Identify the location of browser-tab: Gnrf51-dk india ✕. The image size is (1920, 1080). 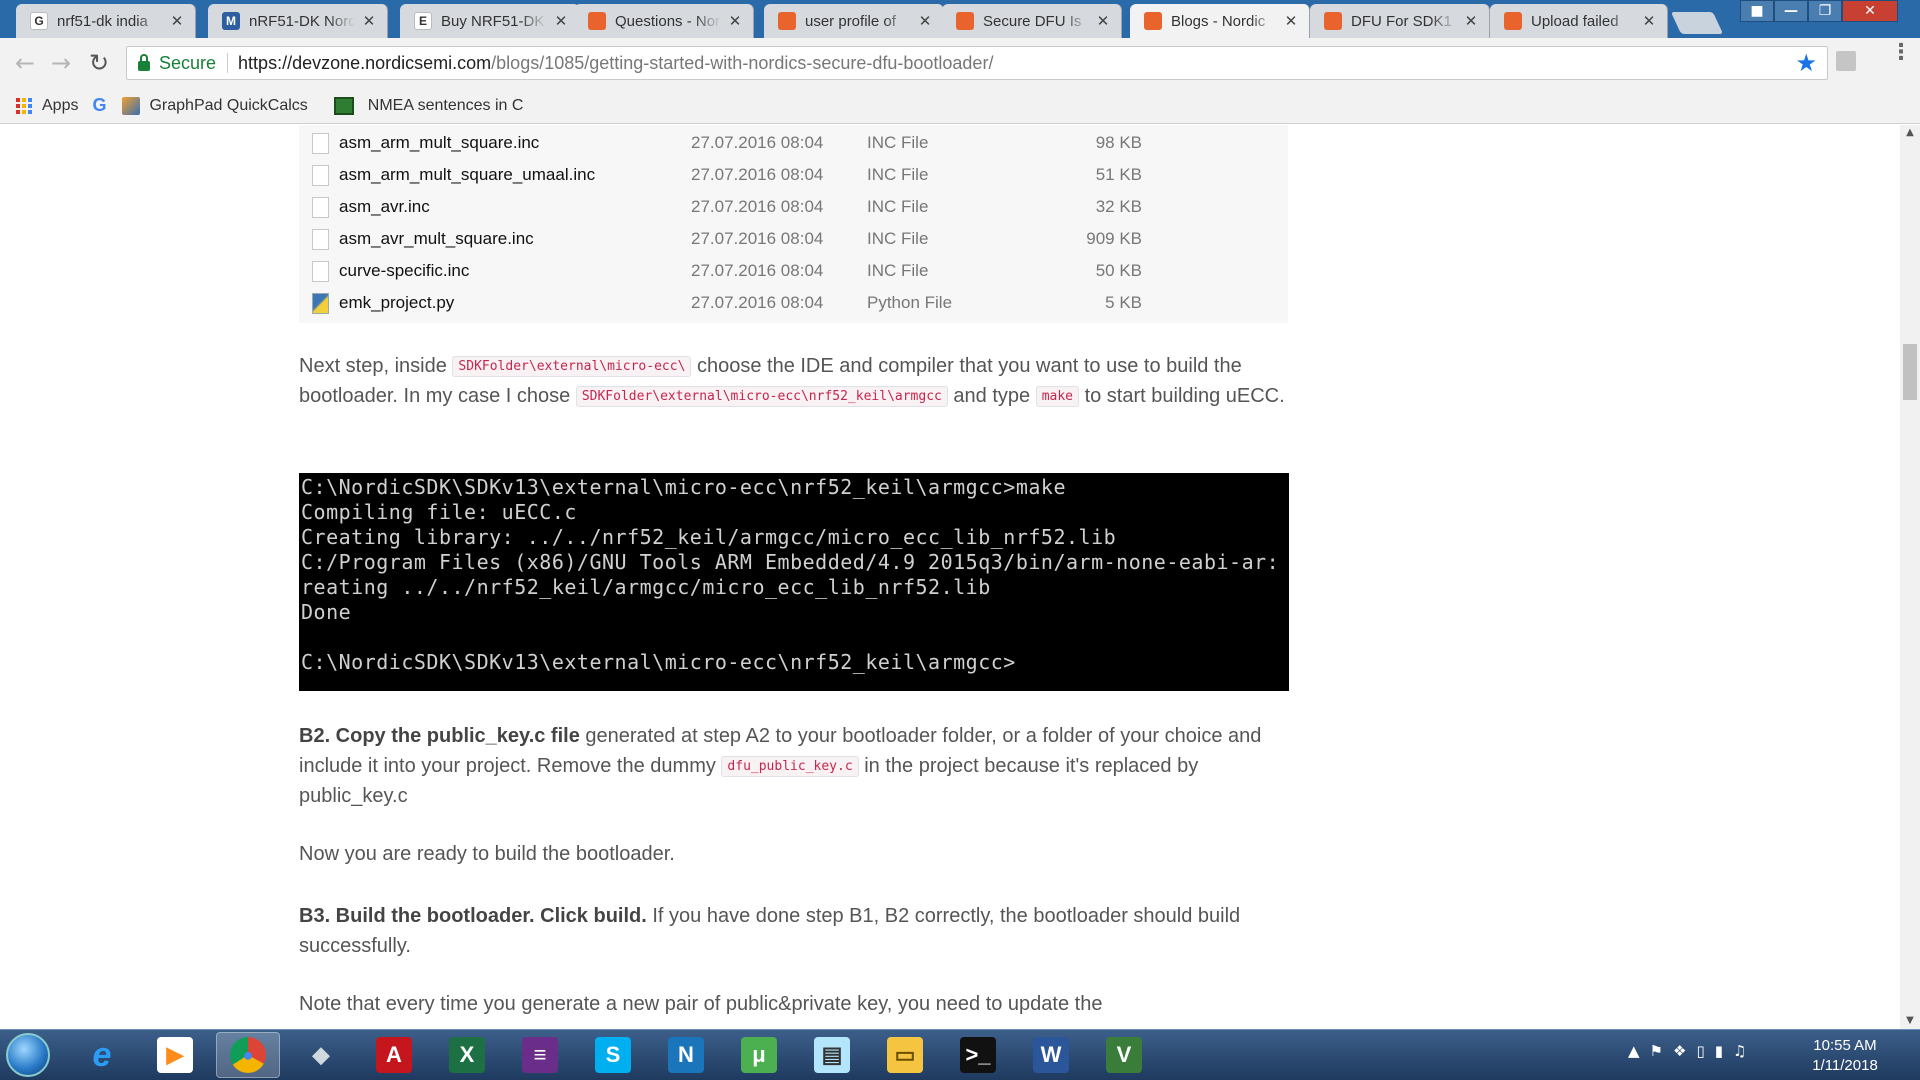
(106, 21).